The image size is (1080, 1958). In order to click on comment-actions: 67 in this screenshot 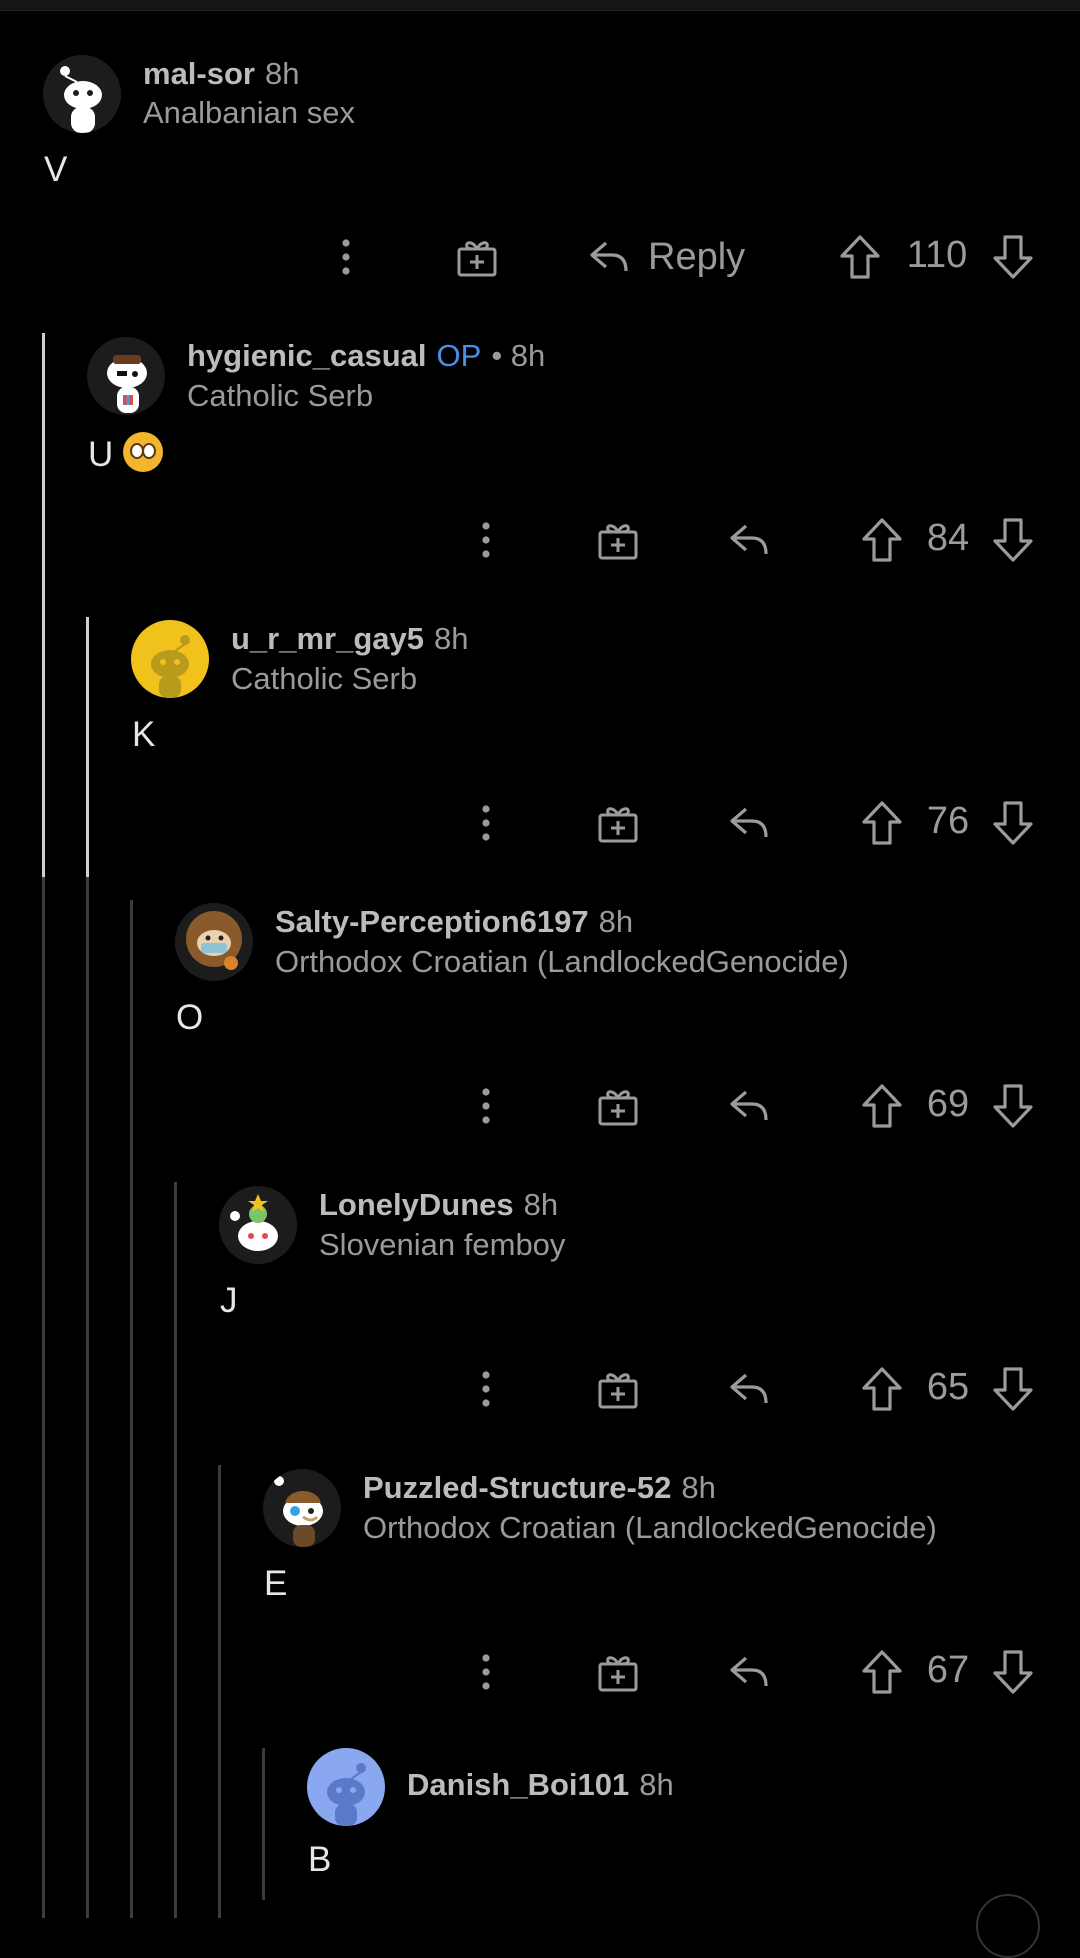, I will do `click(540, 1672)`.